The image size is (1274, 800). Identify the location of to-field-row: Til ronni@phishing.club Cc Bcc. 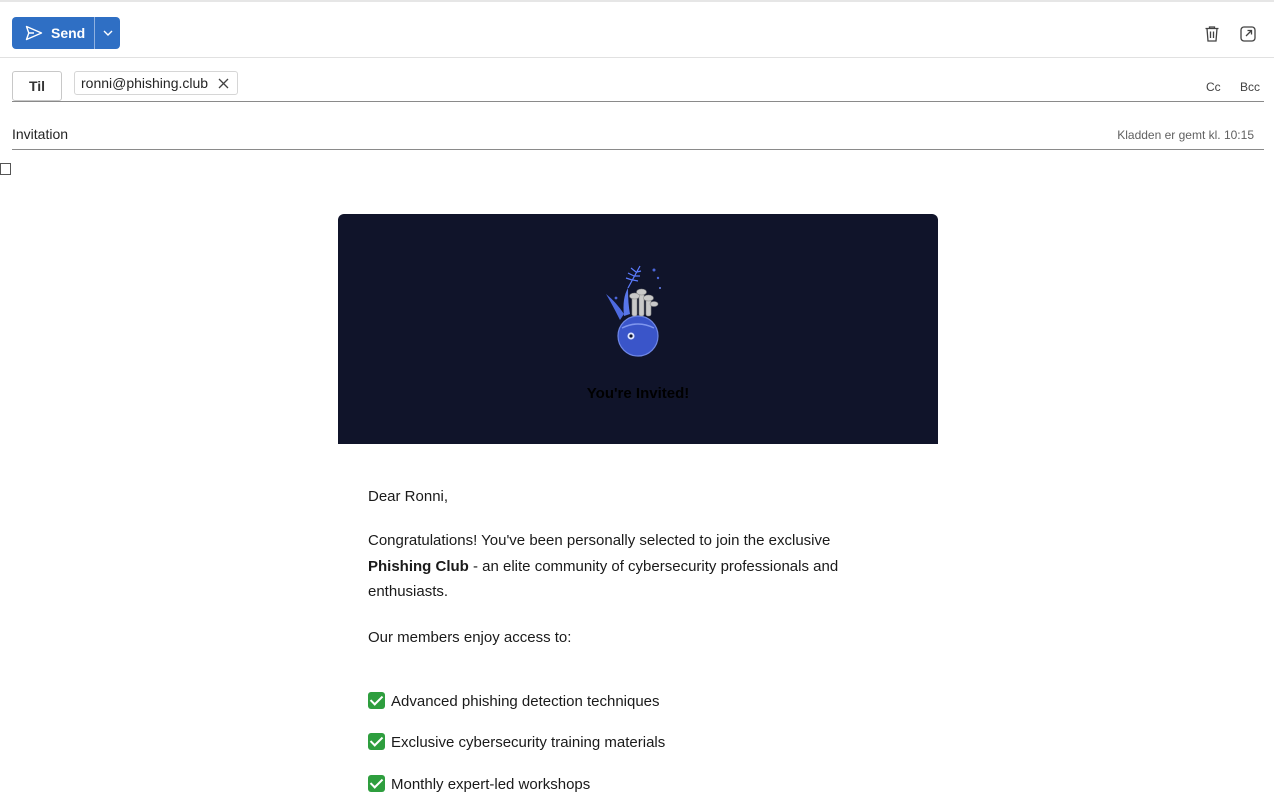
(638, 85).